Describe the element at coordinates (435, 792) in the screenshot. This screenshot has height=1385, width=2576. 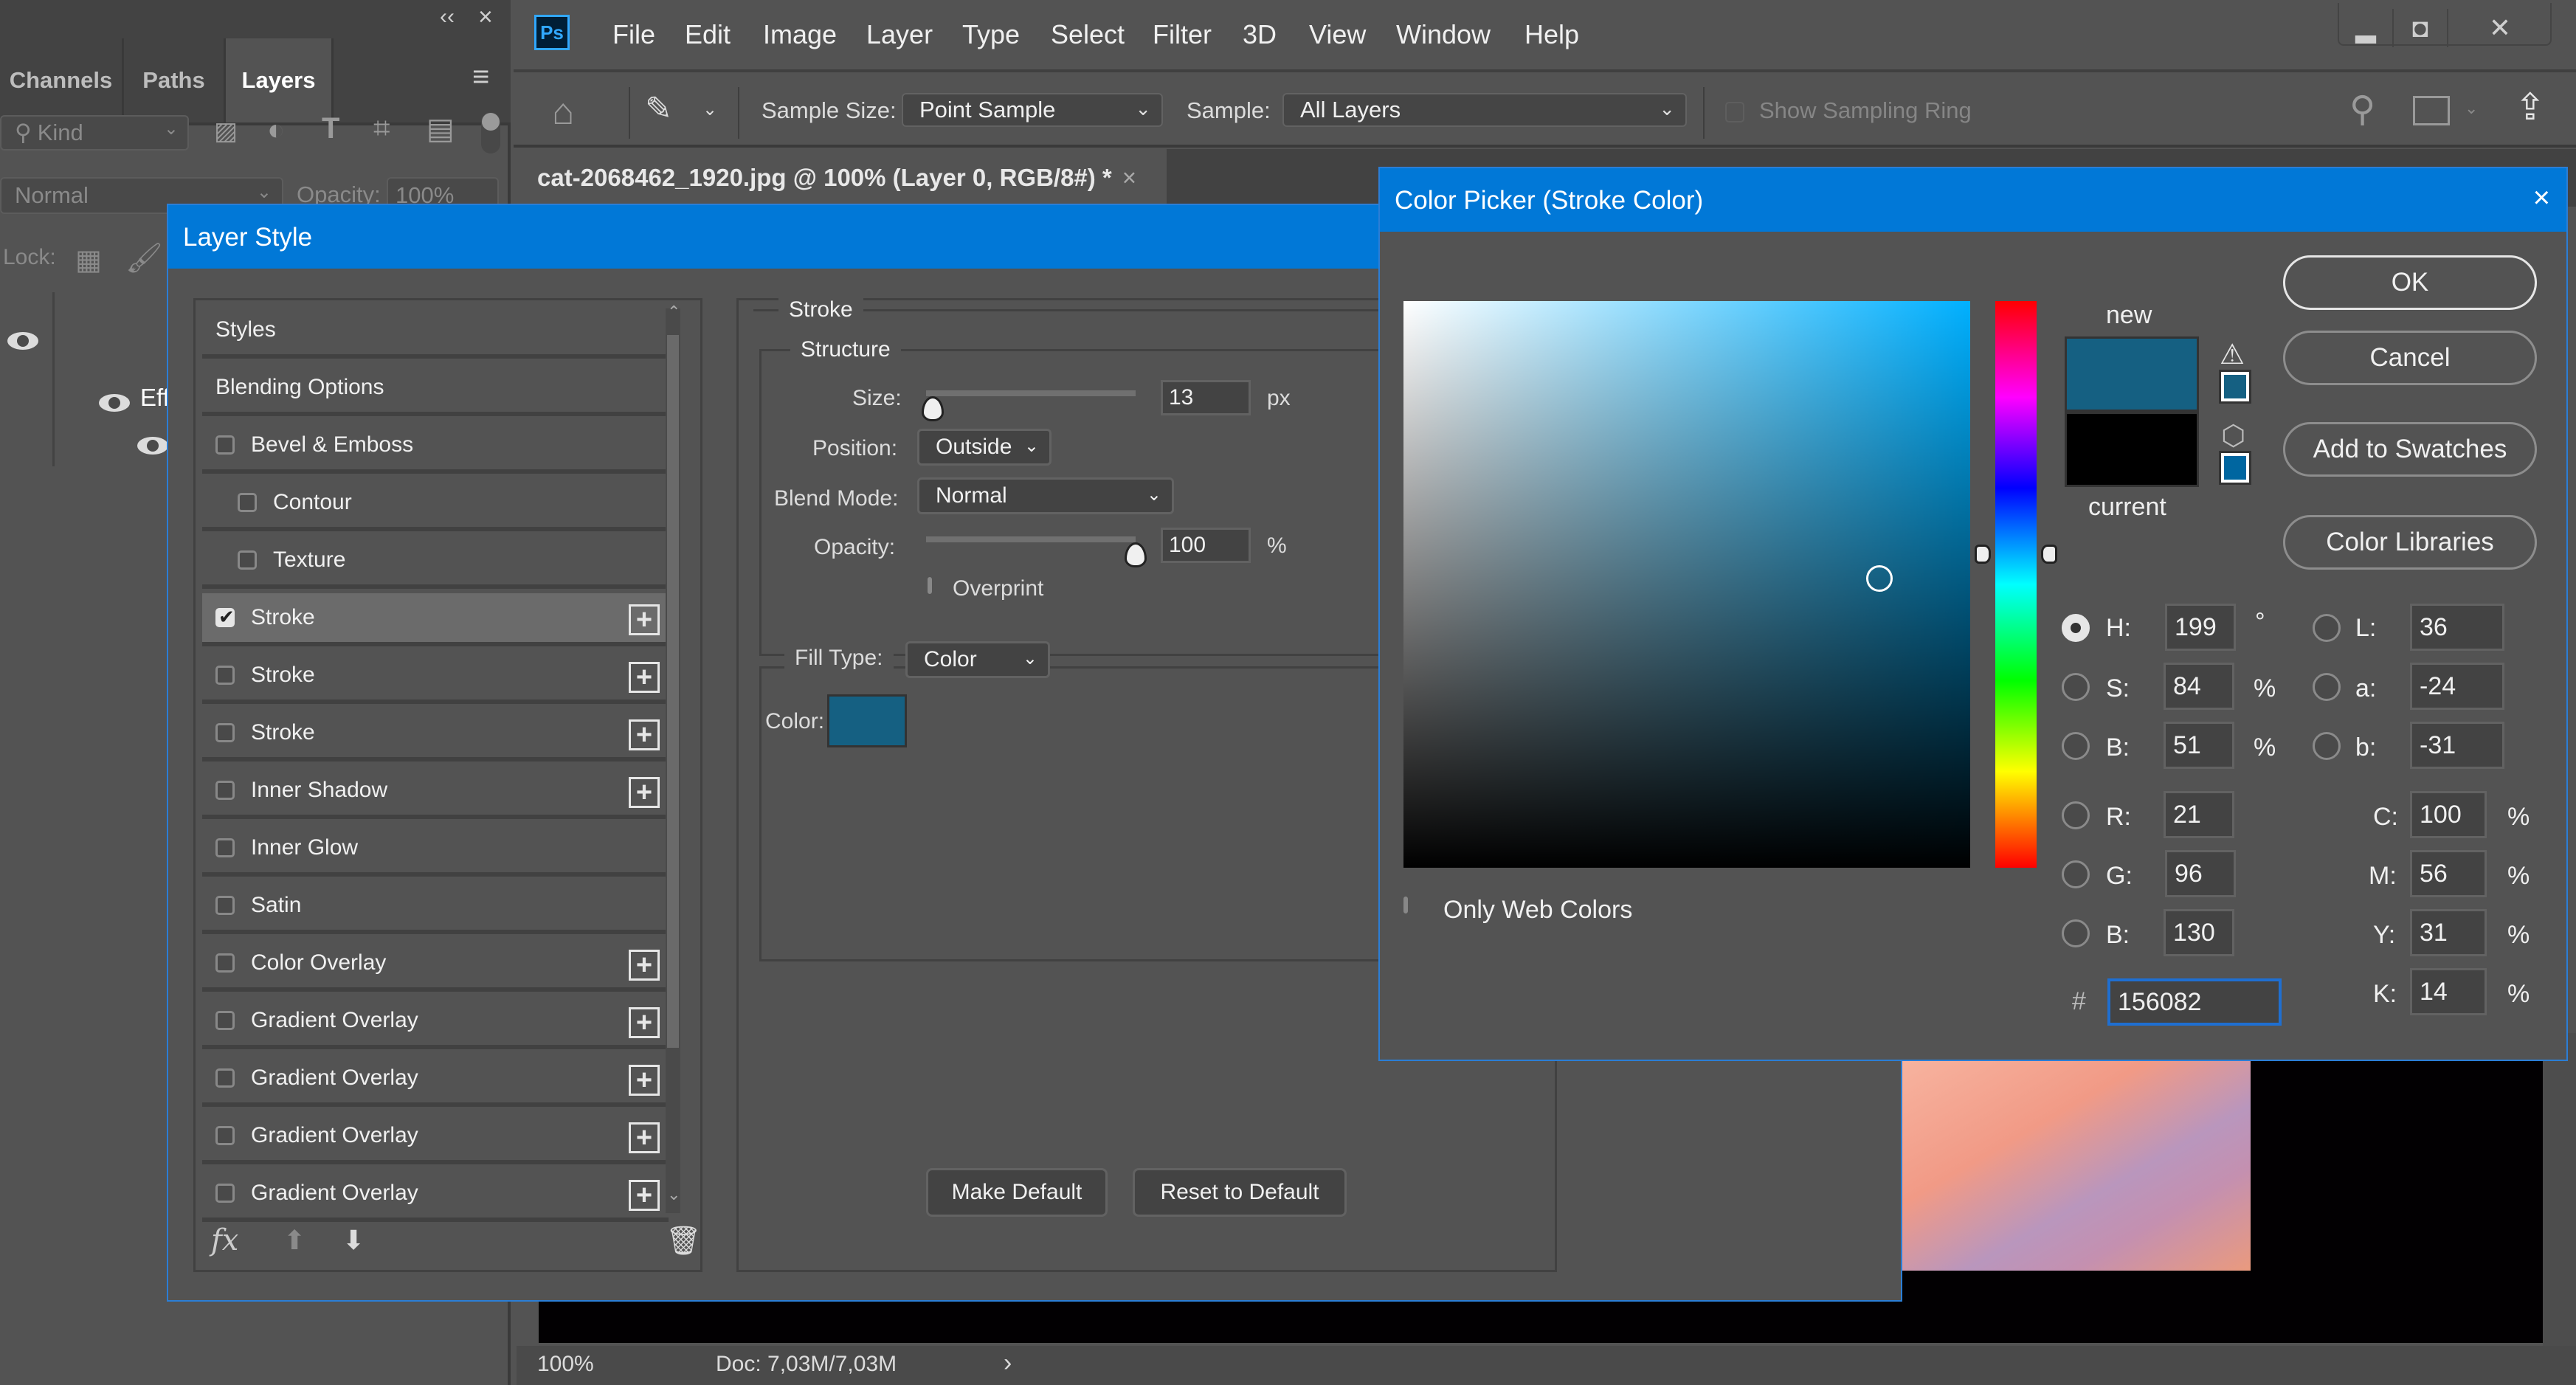
I see `style-row: Inner Shadow +` at that location.